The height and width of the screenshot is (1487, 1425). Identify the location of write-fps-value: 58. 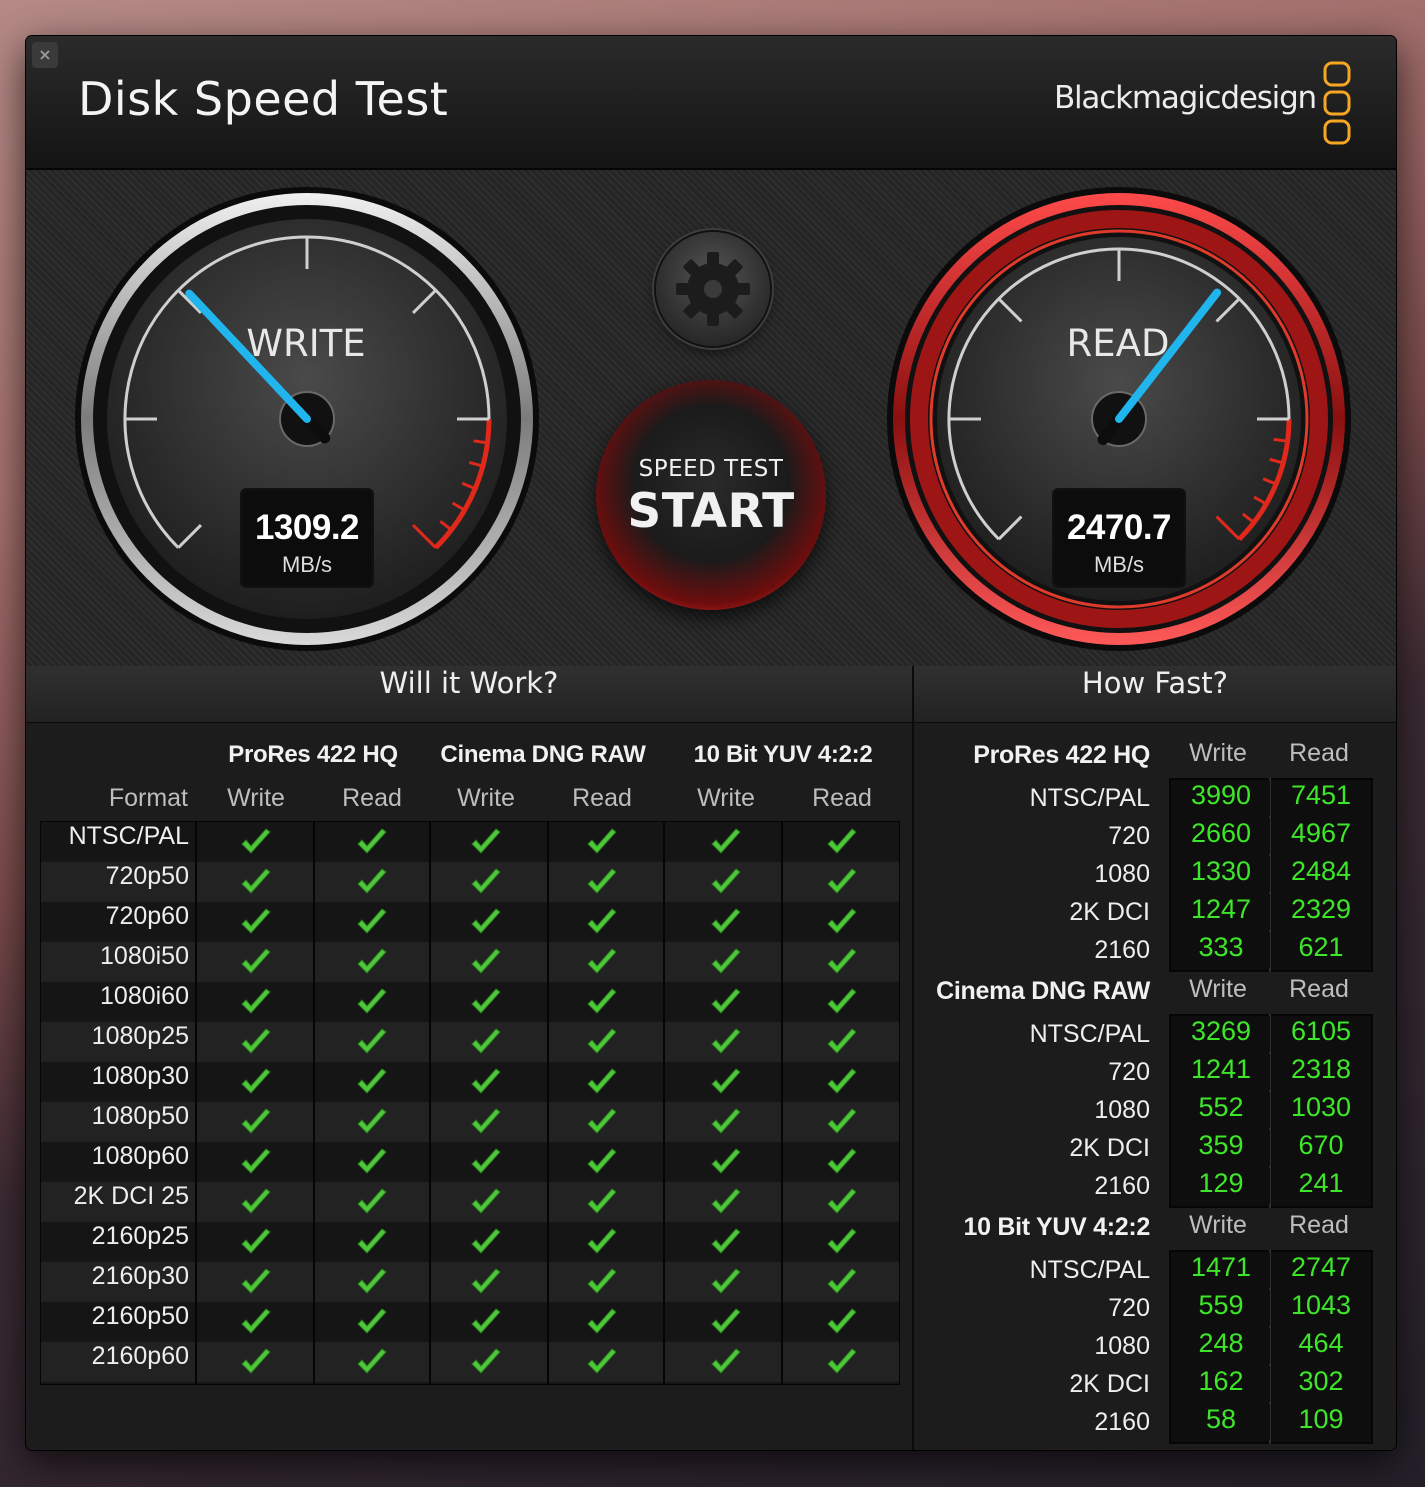
(1221, 1422).